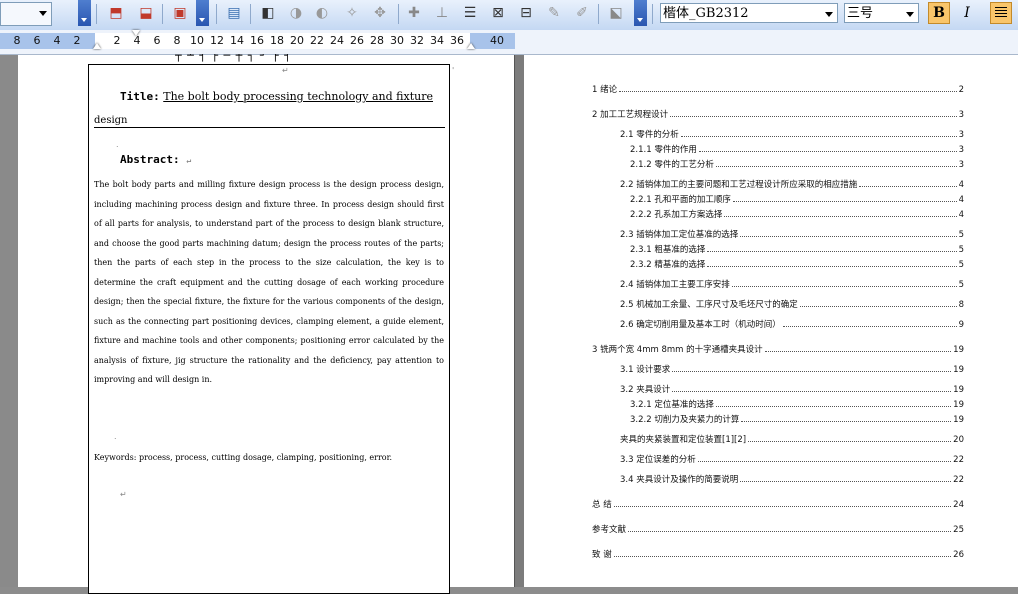 Image resolution: width=1018 pixels, height=594 pixels. Describe the element at coordinates (1001, 13) in the screenshot. I see `justify-align-button` at that location.